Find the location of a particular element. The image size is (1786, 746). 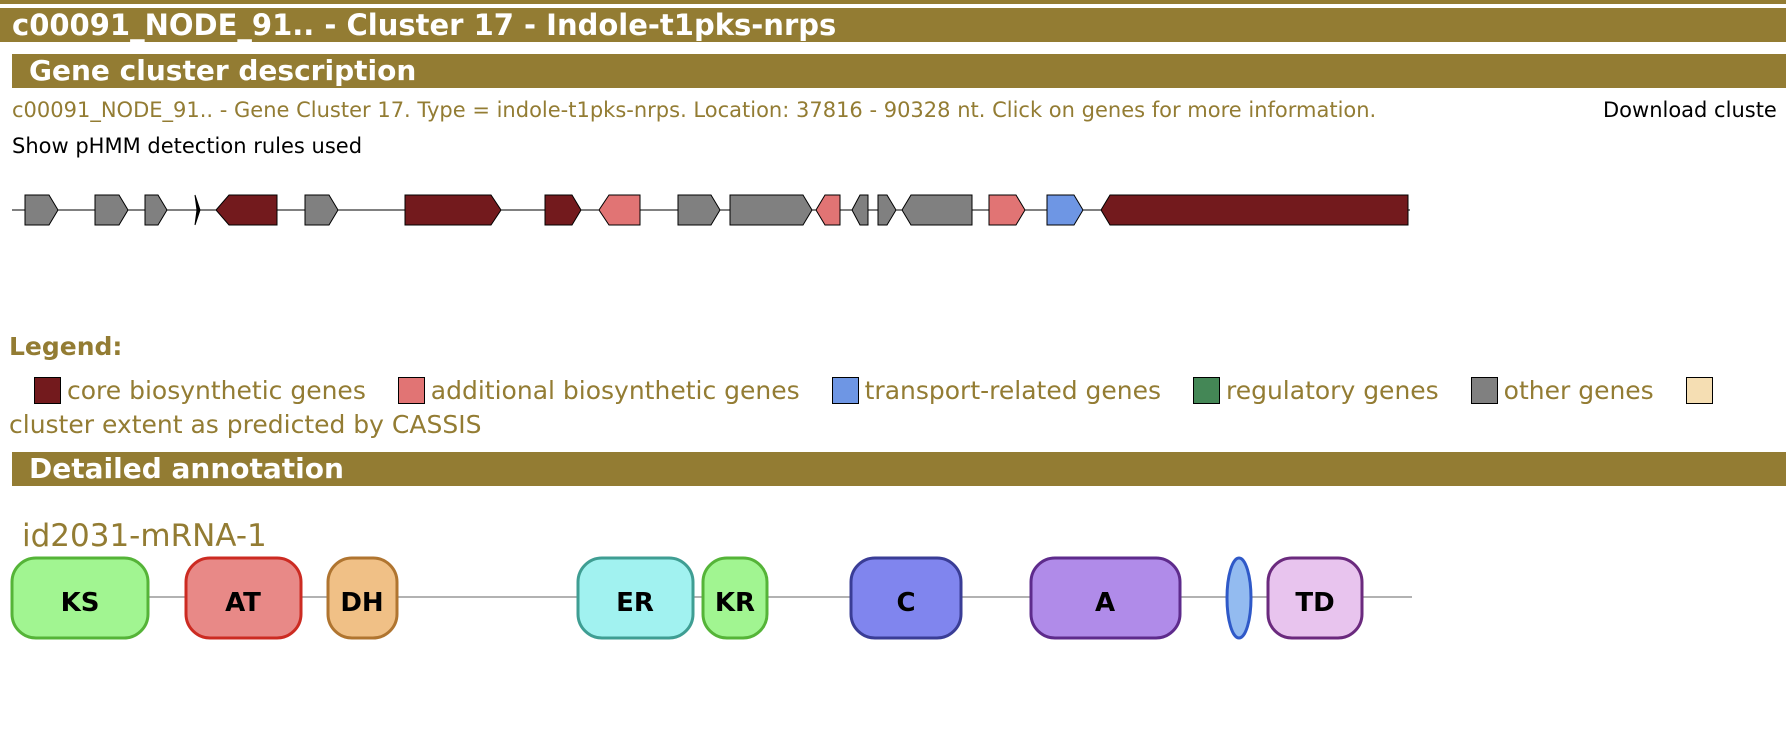

legend-label-other: other genes is located at coordinates (1578, 390).